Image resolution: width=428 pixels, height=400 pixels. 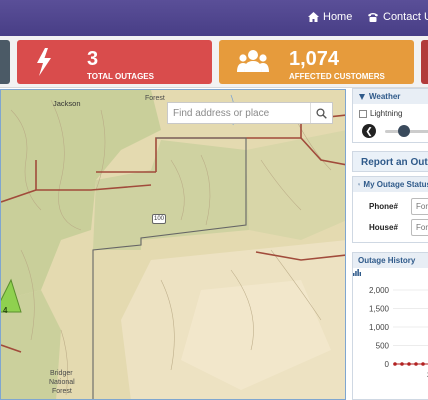 I want to click on users-group-icon, so click(x=253, y=64).